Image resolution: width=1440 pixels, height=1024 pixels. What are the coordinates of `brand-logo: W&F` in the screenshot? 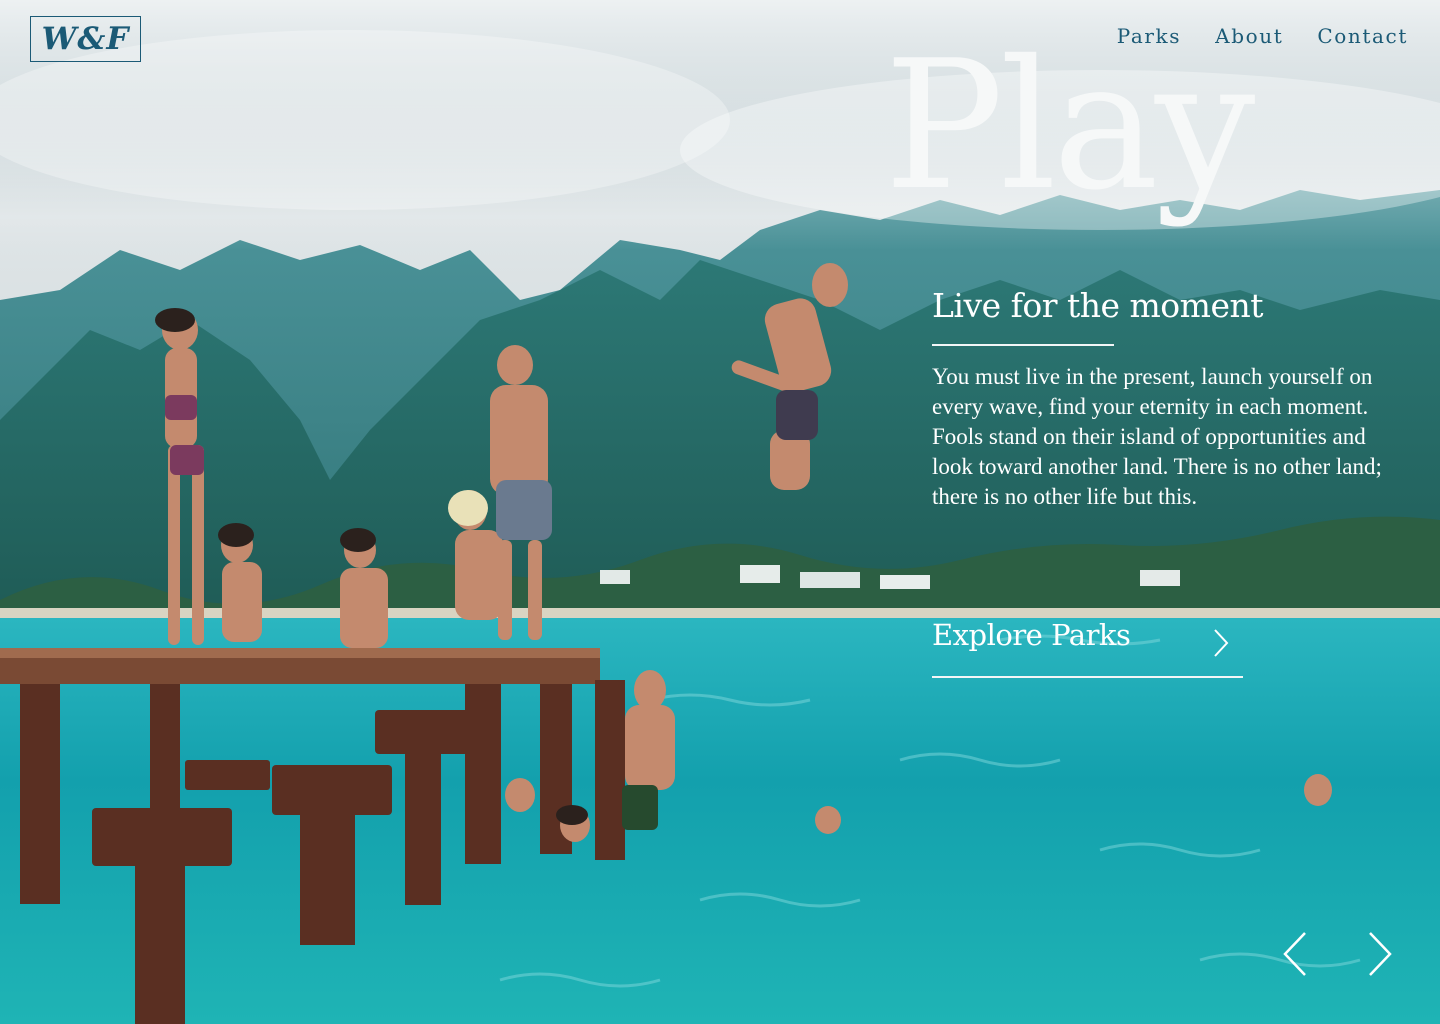 It's located at (85, 39).